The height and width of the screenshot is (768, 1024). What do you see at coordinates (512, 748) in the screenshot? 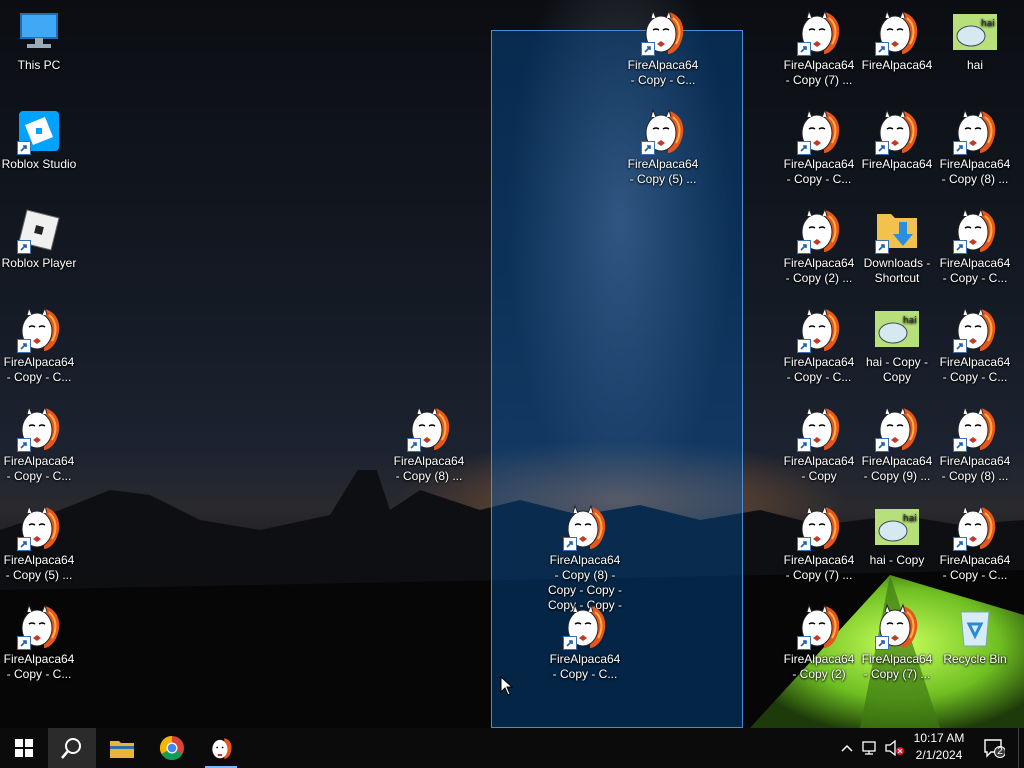
I see `taskbar: 10:17 AM 2/1/2024 2` at bounding box center [512, 748].